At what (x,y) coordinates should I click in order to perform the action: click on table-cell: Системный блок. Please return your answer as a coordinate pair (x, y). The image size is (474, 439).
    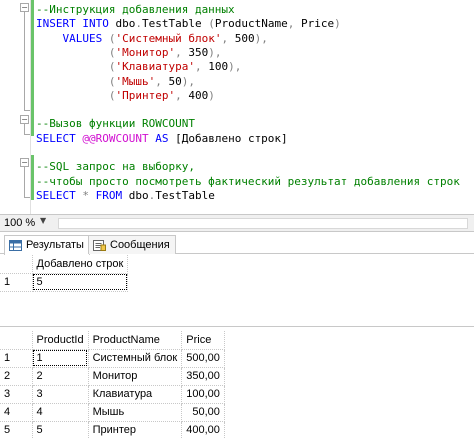
    Looking at the image, I should click on (135, 358).